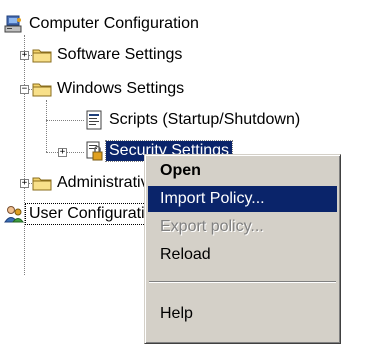 This screenshot has height=344, width=378. What do you see at coordinates (242, 171) in the screenshot?
I see `menu-item-open: Open` at bounding box center [242, 171].